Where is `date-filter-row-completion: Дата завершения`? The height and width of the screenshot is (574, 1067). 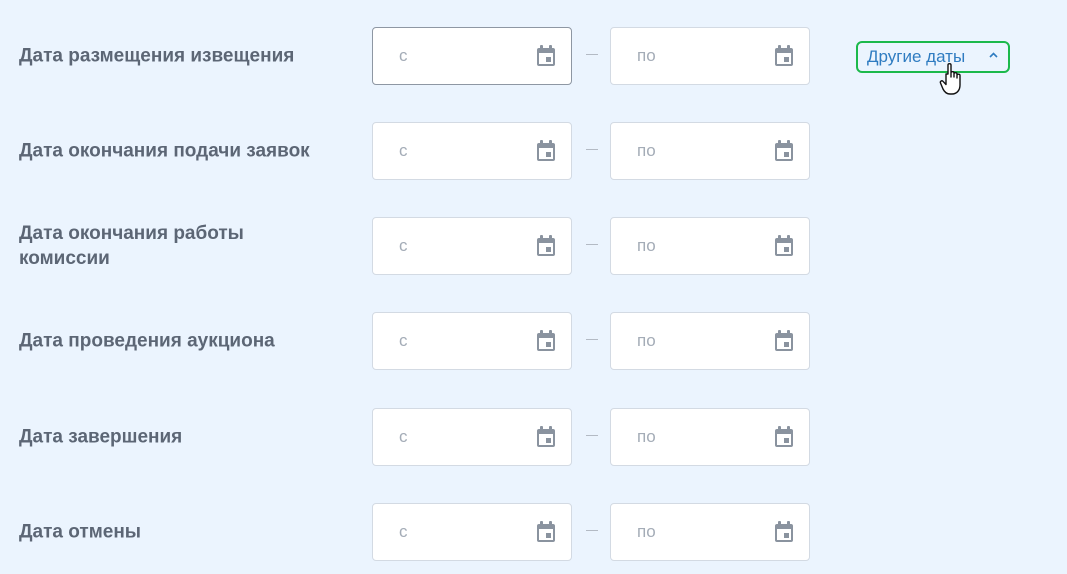
date-filter-row-completion: Дата завершения is located at coordinates (533, 437).